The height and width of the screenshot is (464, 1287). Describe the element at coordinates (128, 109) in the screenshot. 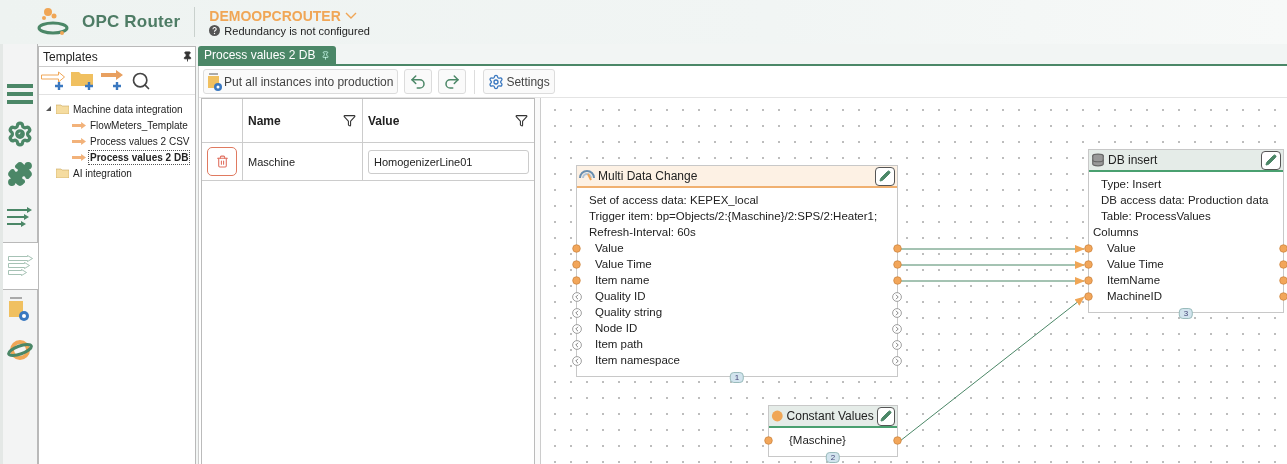

I see `tree-item: Machine data integration` at that location.